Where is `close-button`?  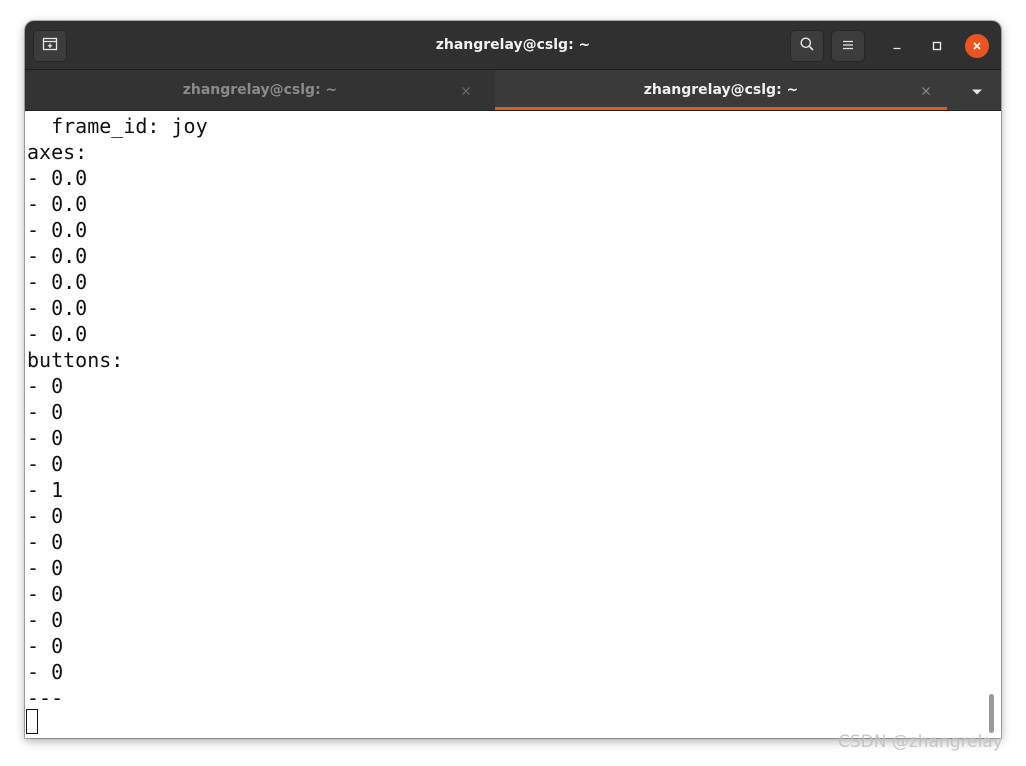 close-button is located at coordinates (977, 46).